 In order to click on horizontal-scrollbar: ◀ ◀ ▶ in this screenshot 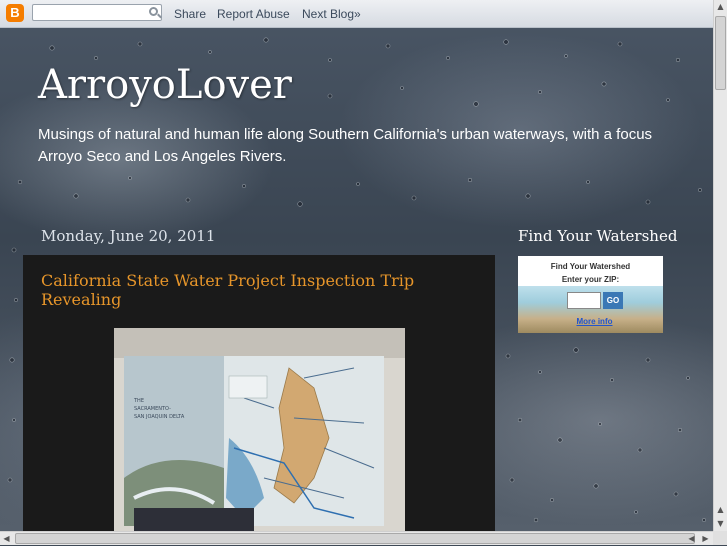, I will do `click(356, 538)`.